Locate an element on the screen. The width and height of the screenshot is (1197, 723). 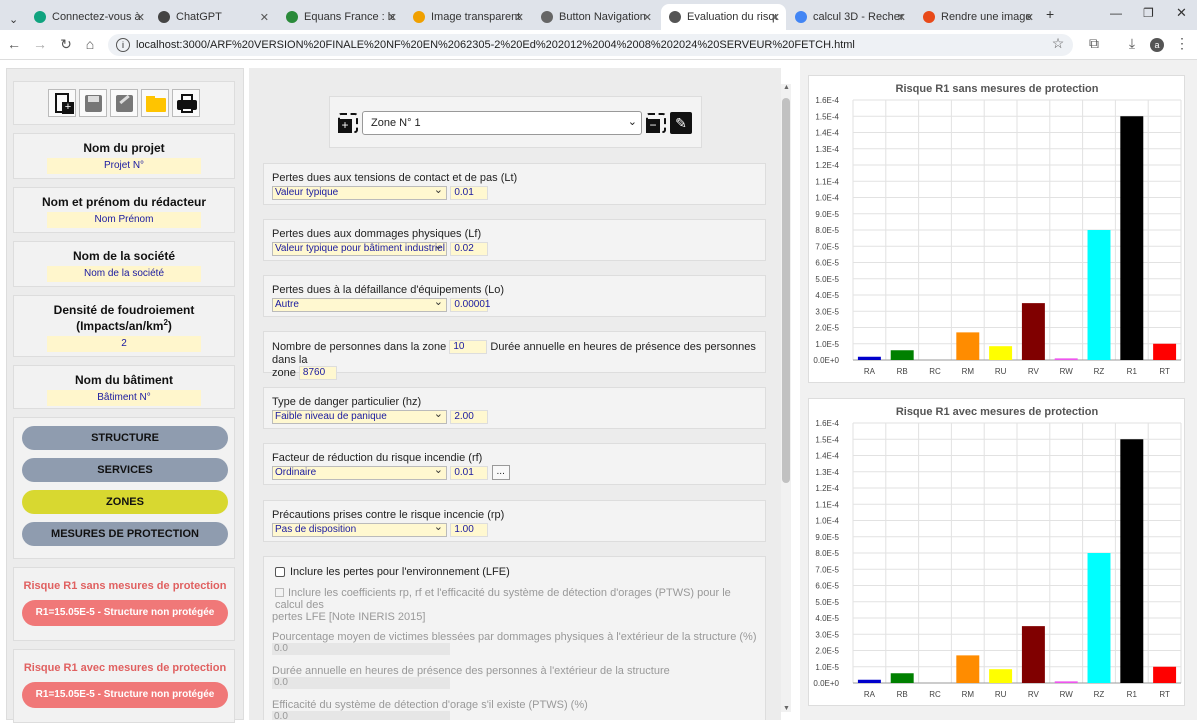
author-name-input: Nom Prénom is located at coordinates (124, 220).